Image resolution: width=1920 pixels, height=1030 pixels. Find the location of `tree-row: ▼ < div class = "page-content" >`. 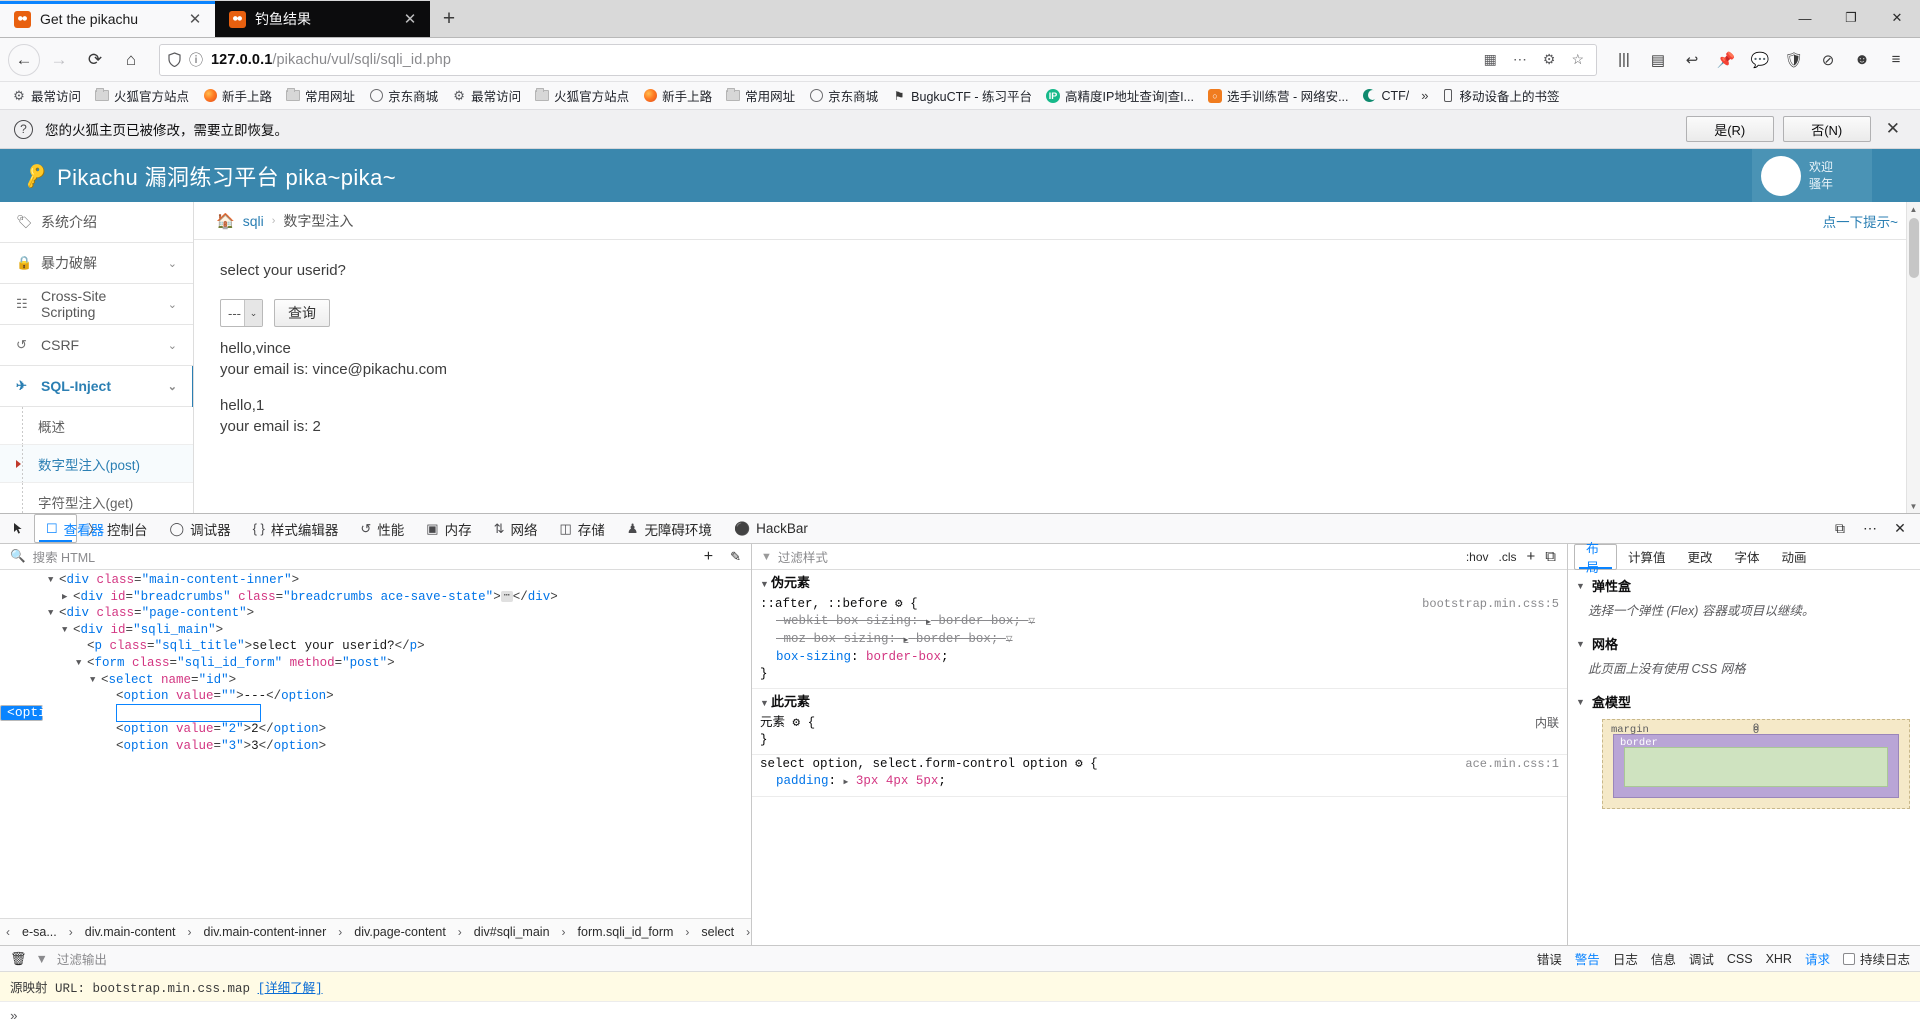

tree-row: ▼ < div class = "page-content" > is located at coordinates (375, 613).